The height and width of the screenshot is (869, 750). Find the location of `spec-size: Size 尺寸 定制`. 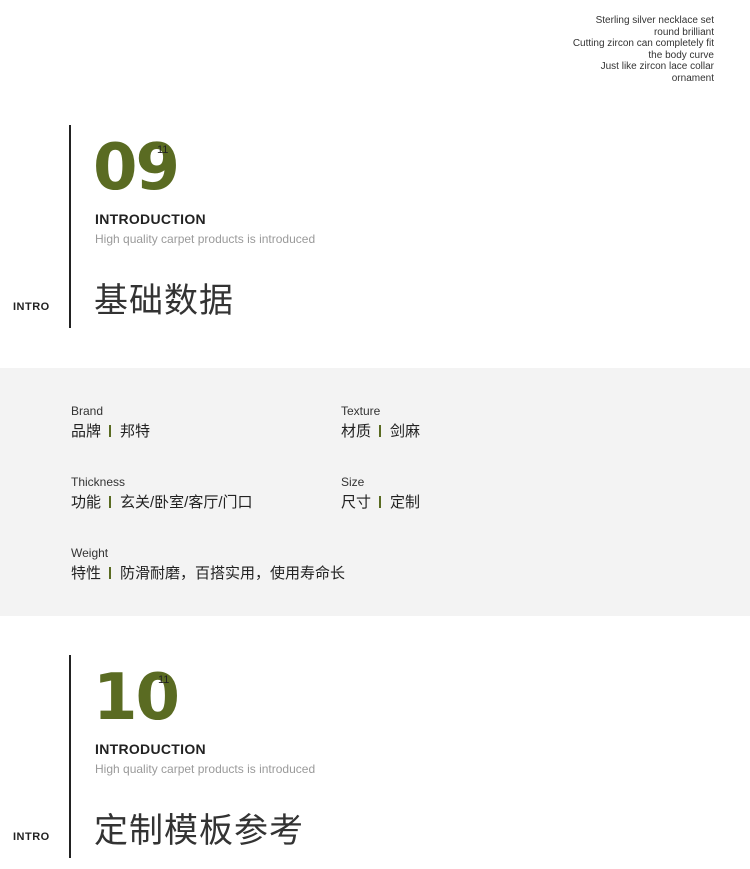

spec-size: Size 尺寸 定制 is located at coordinates (501, 494).